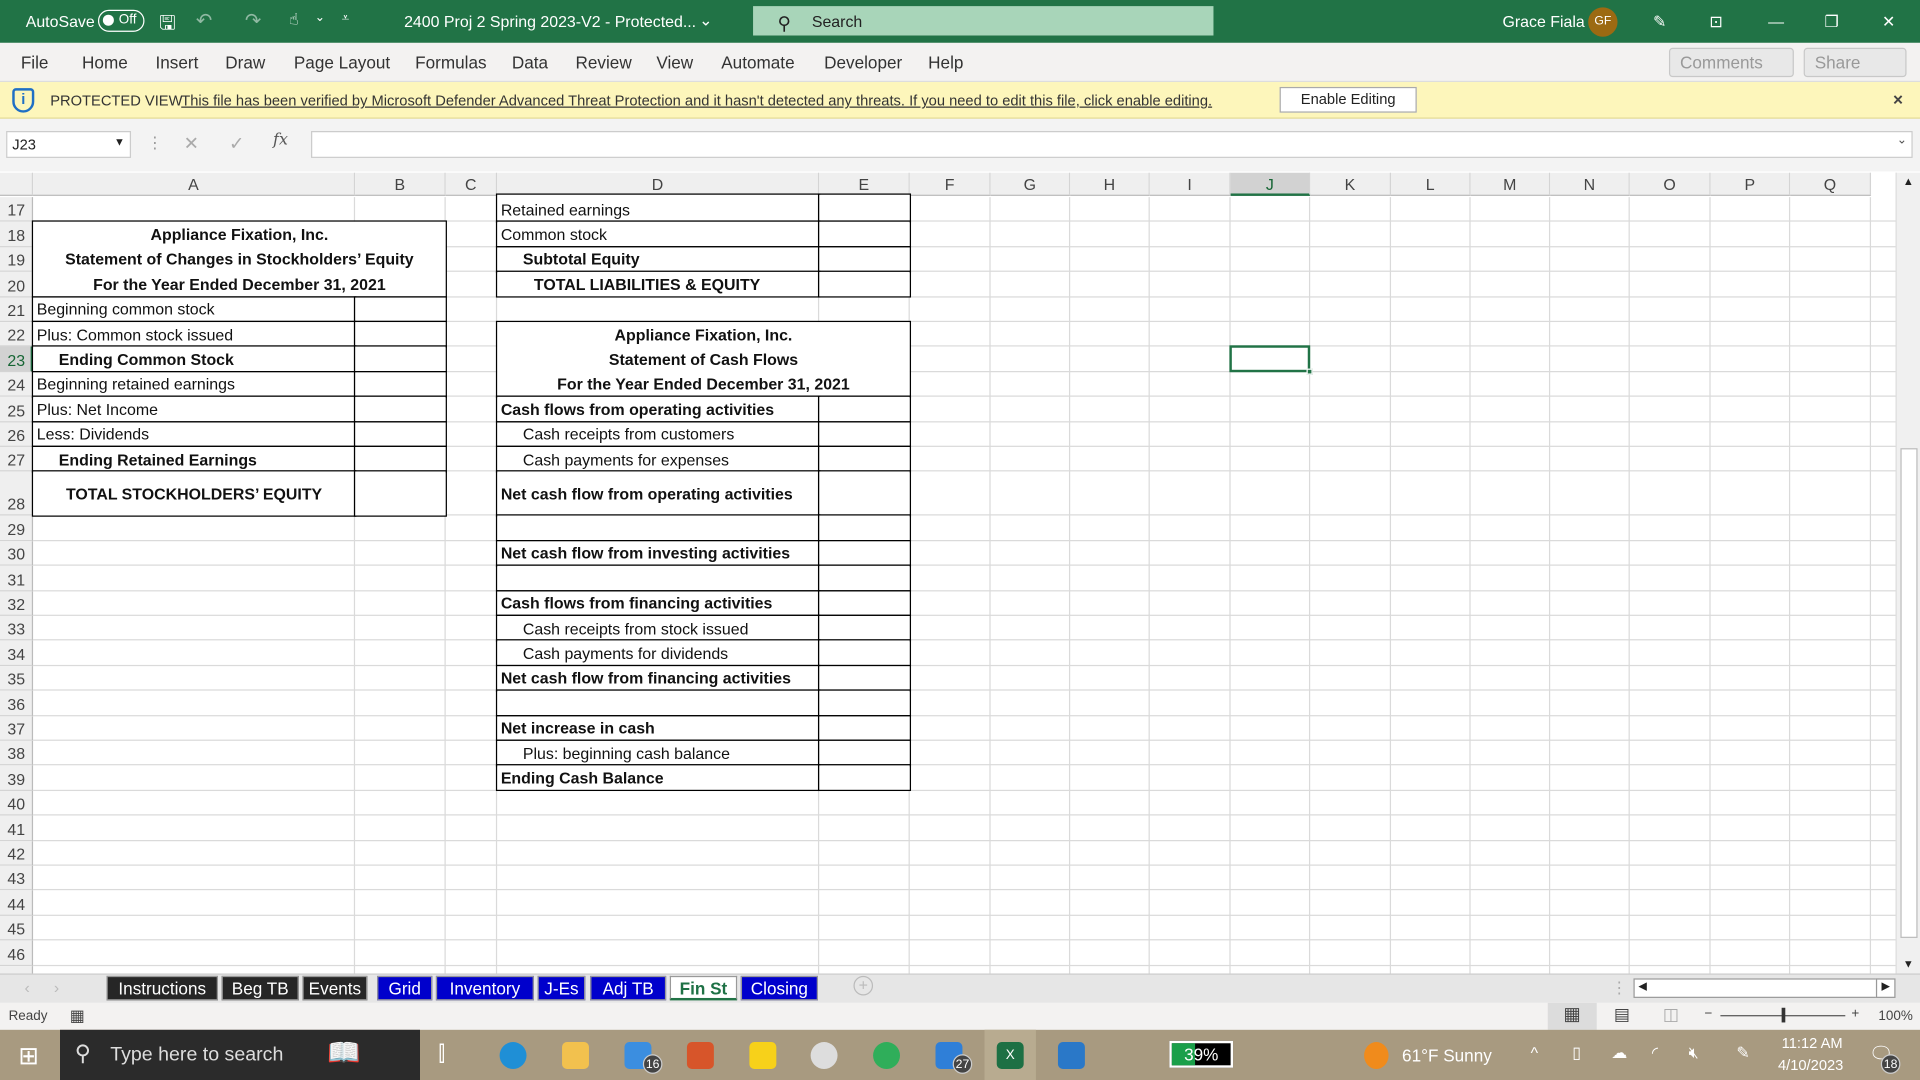 This screenshot has height=1080, width=1920. Describe the element at coordinates (1898, 99) in the screenshot. I see `close-icon: ×` at that location.